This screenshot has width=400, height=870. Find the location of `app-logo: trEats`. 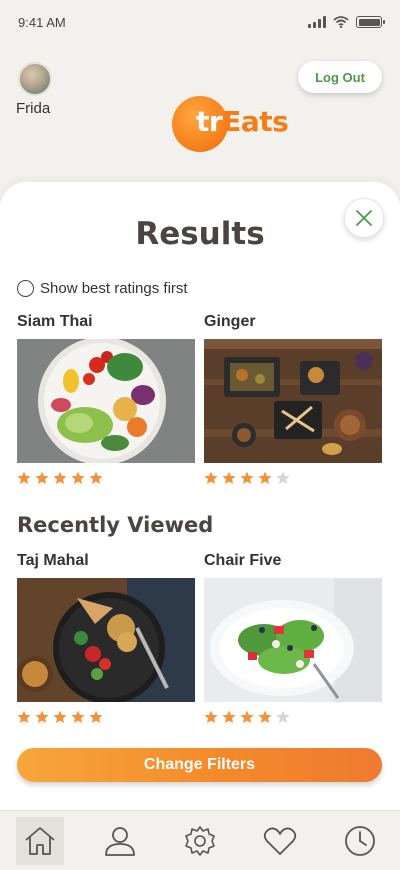

app-logo: trEats is located at coordinates (230, 124).